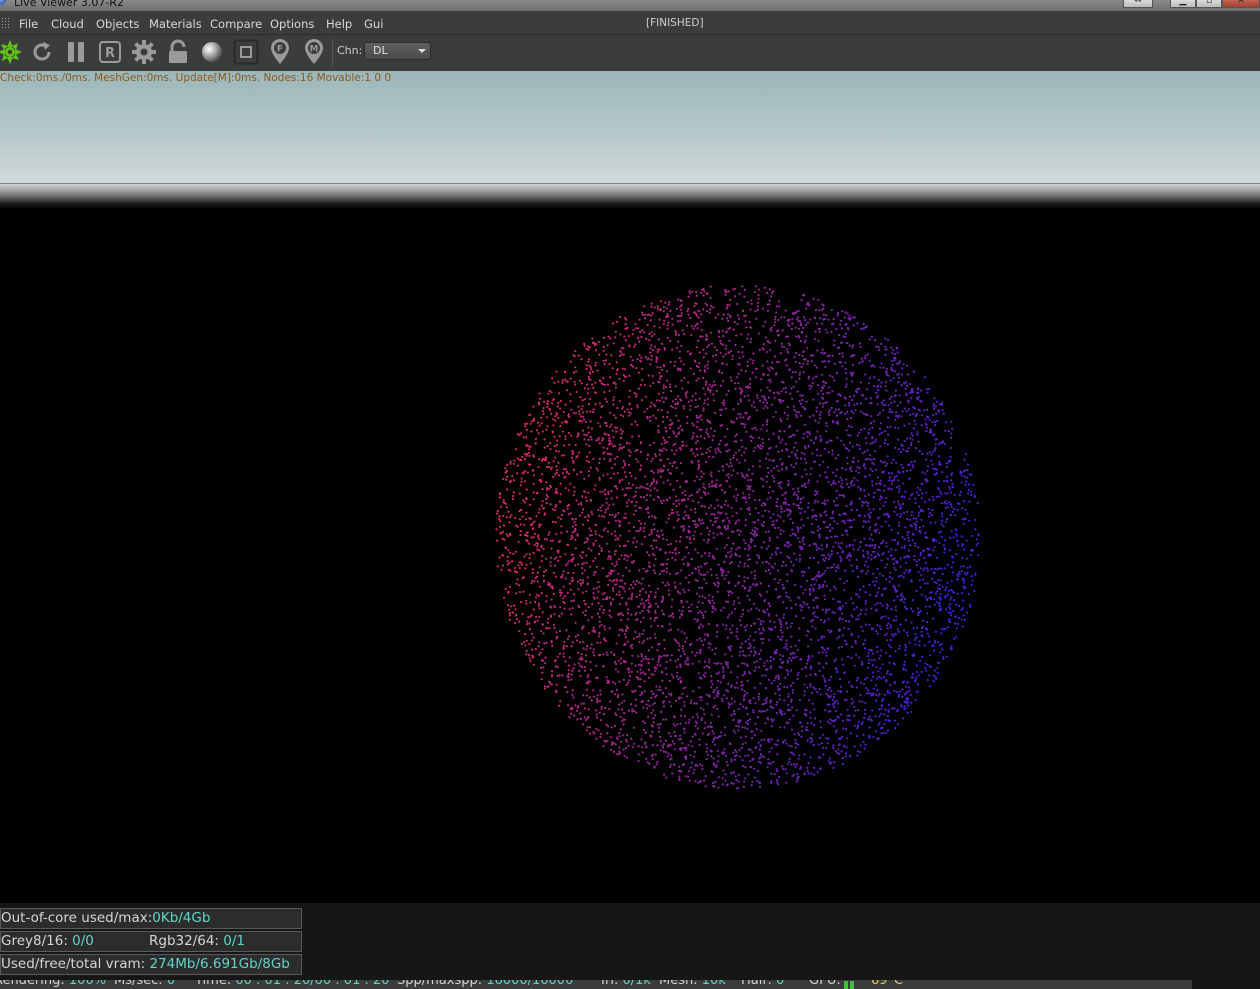 This screenshot has height=989, width=1260. What do you see at coordinates (171, 984) in the screenshot?
I see `mssec-value: 0` at bounding box center [171, 984].